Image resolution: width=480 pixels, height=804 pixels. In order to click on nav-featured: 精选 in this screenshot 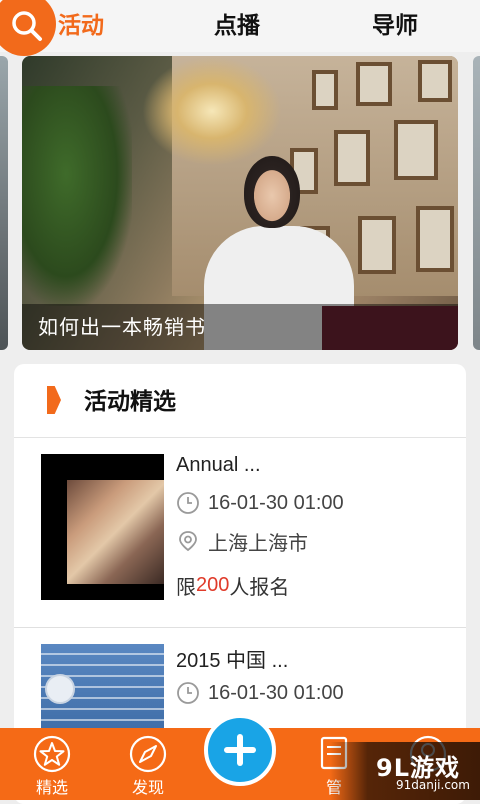, I will do `click(52, 764)`.